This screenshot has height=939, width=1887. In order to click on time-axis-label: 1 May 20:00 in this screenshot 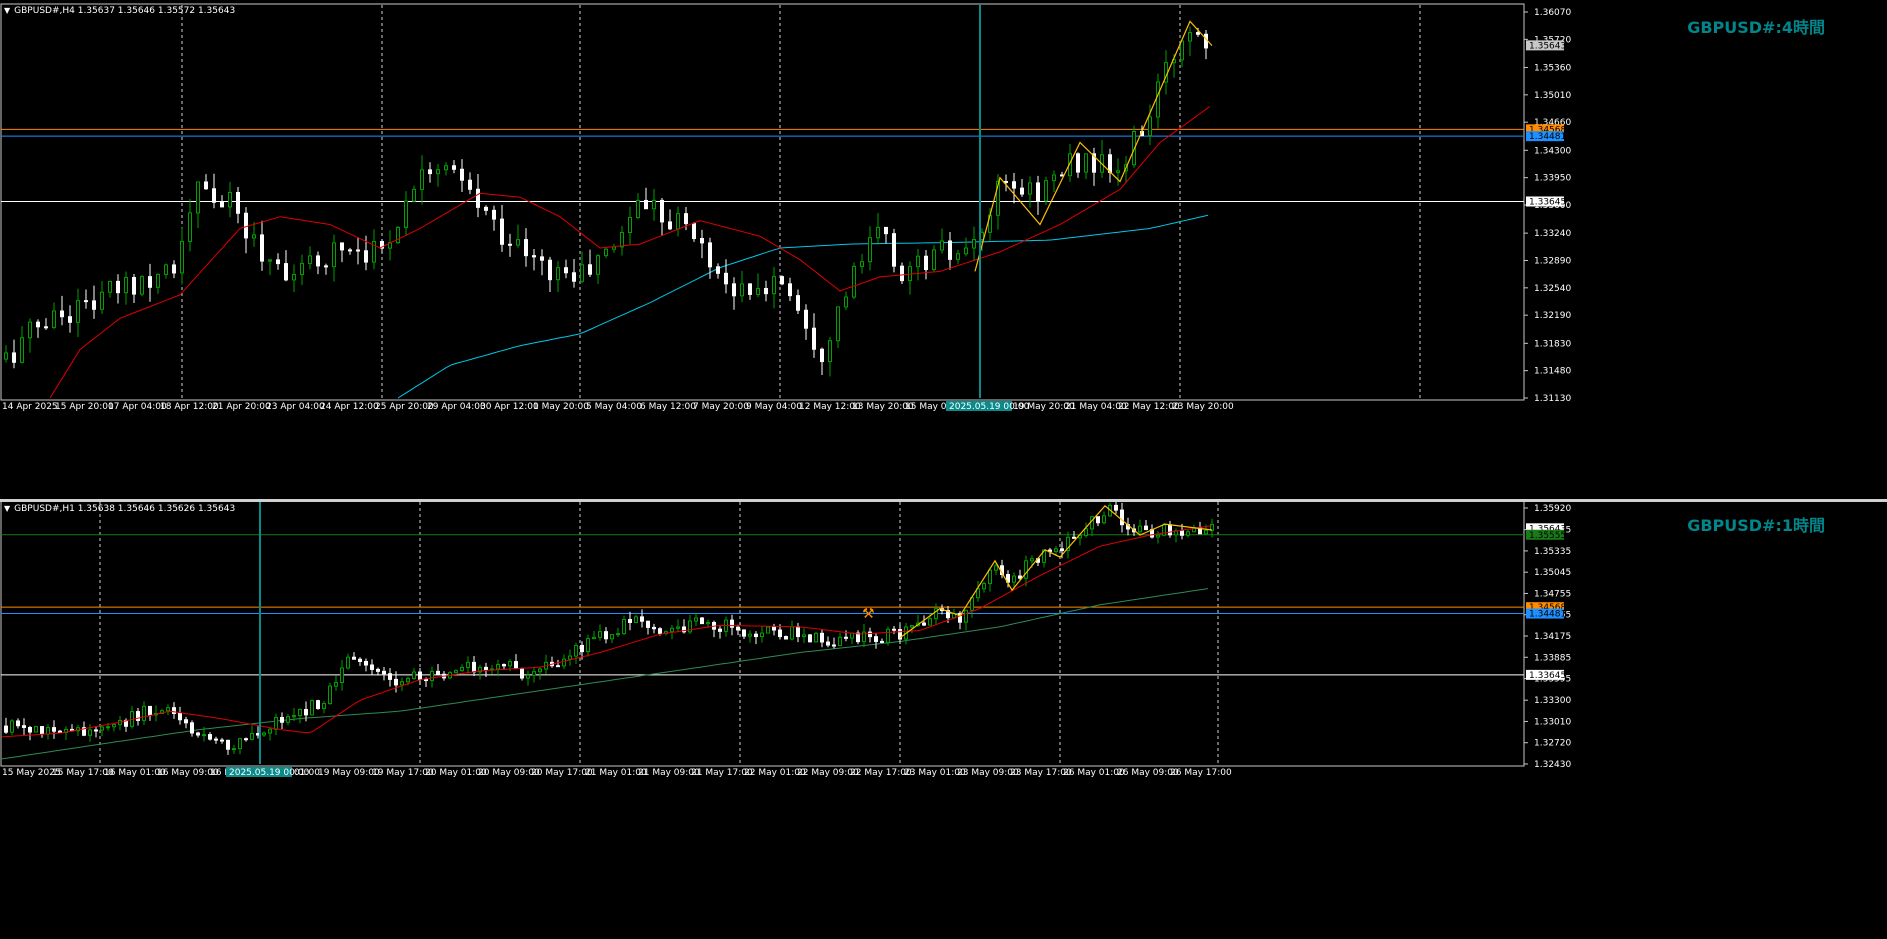, I will do `click(561, 407)`.